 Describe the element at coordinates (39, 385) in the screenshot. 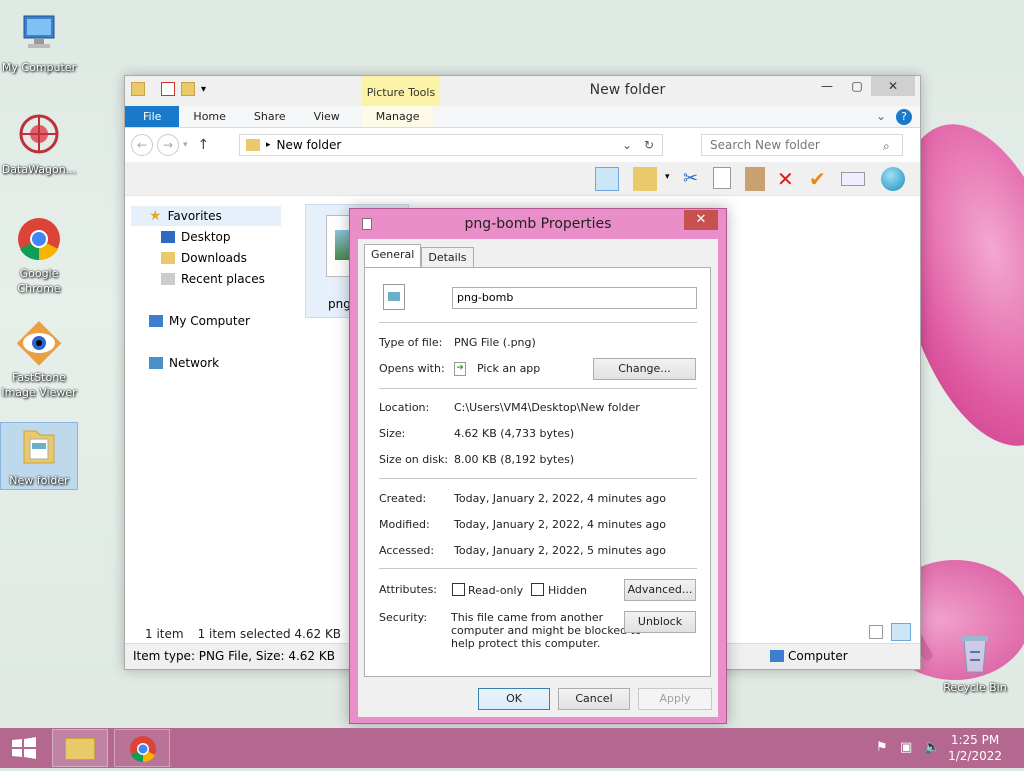

I see `desktop-icon-label: FastStone Image Viewer` at that location.